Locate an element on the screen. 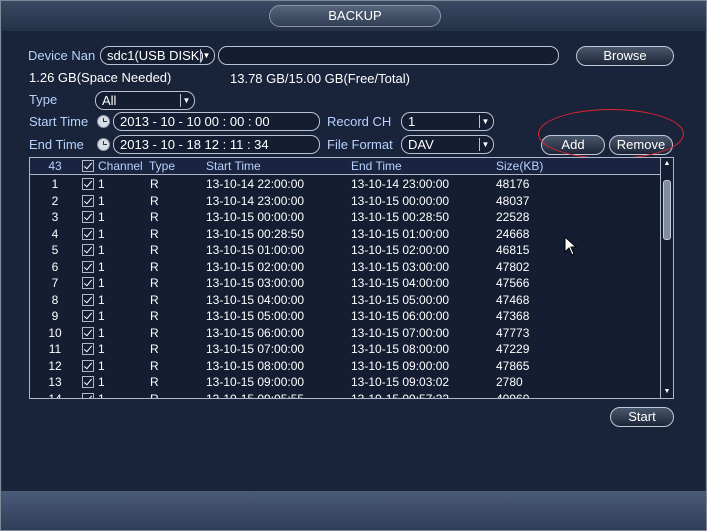 The width and height of the screenshot is (707, 531). end-time-label: End Time is located at coordinates (56, 144).